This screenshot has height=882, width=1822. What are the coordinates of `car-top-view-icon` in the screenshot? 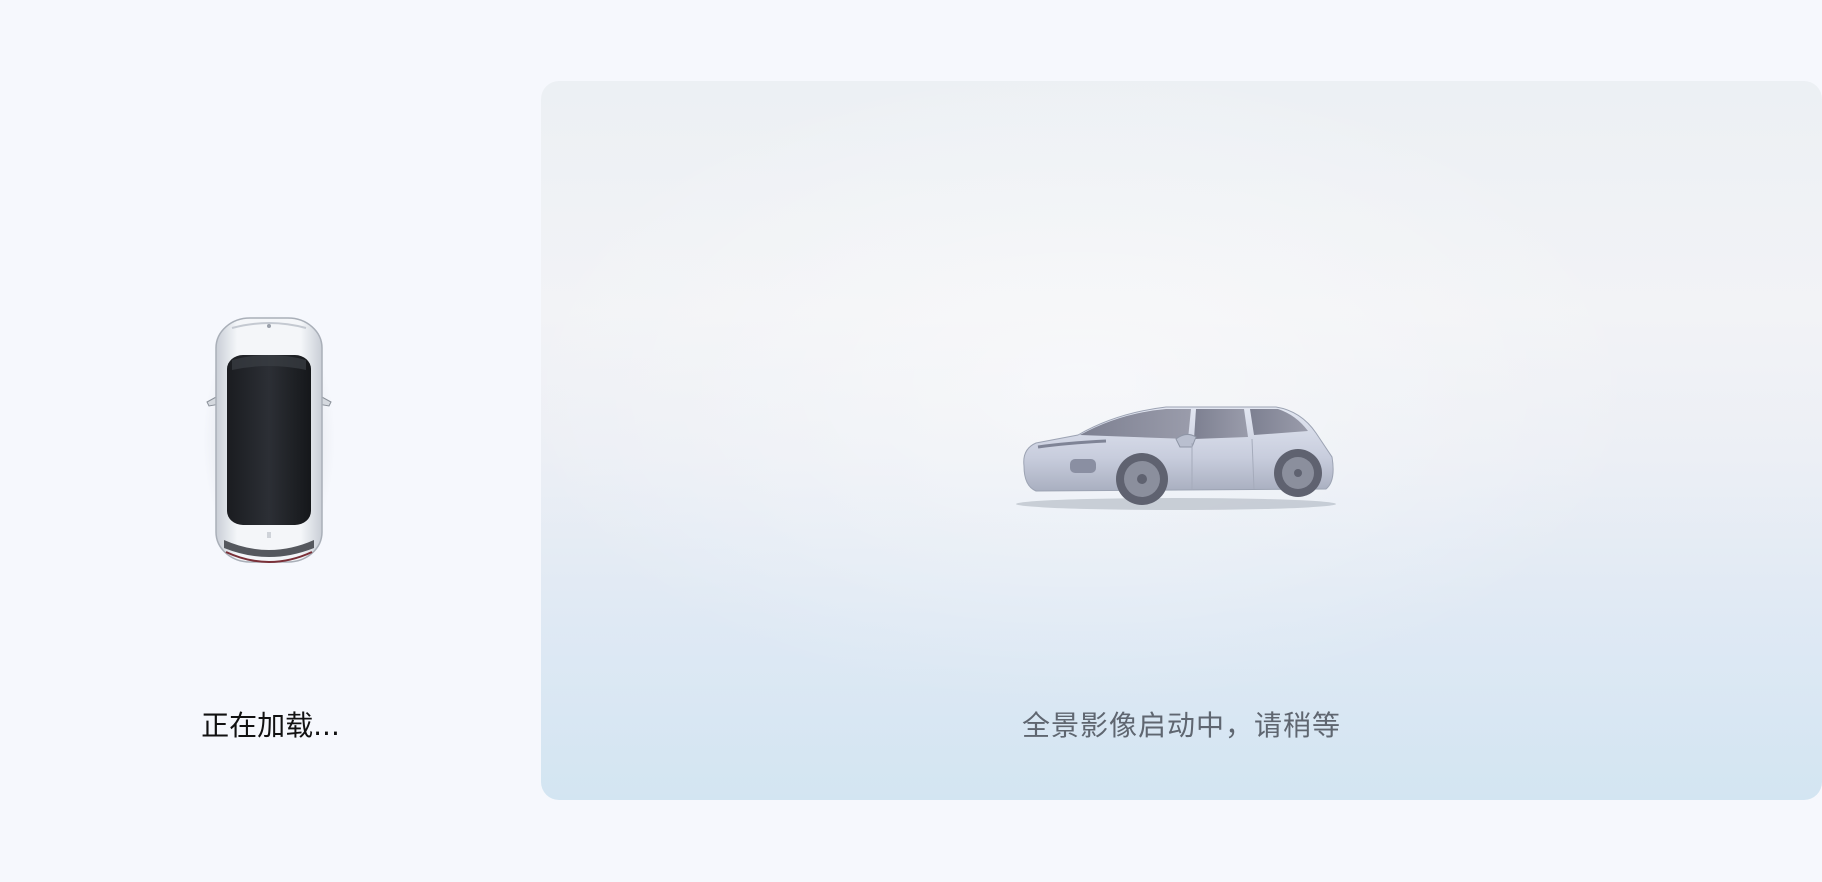 It's located at (269, 440).